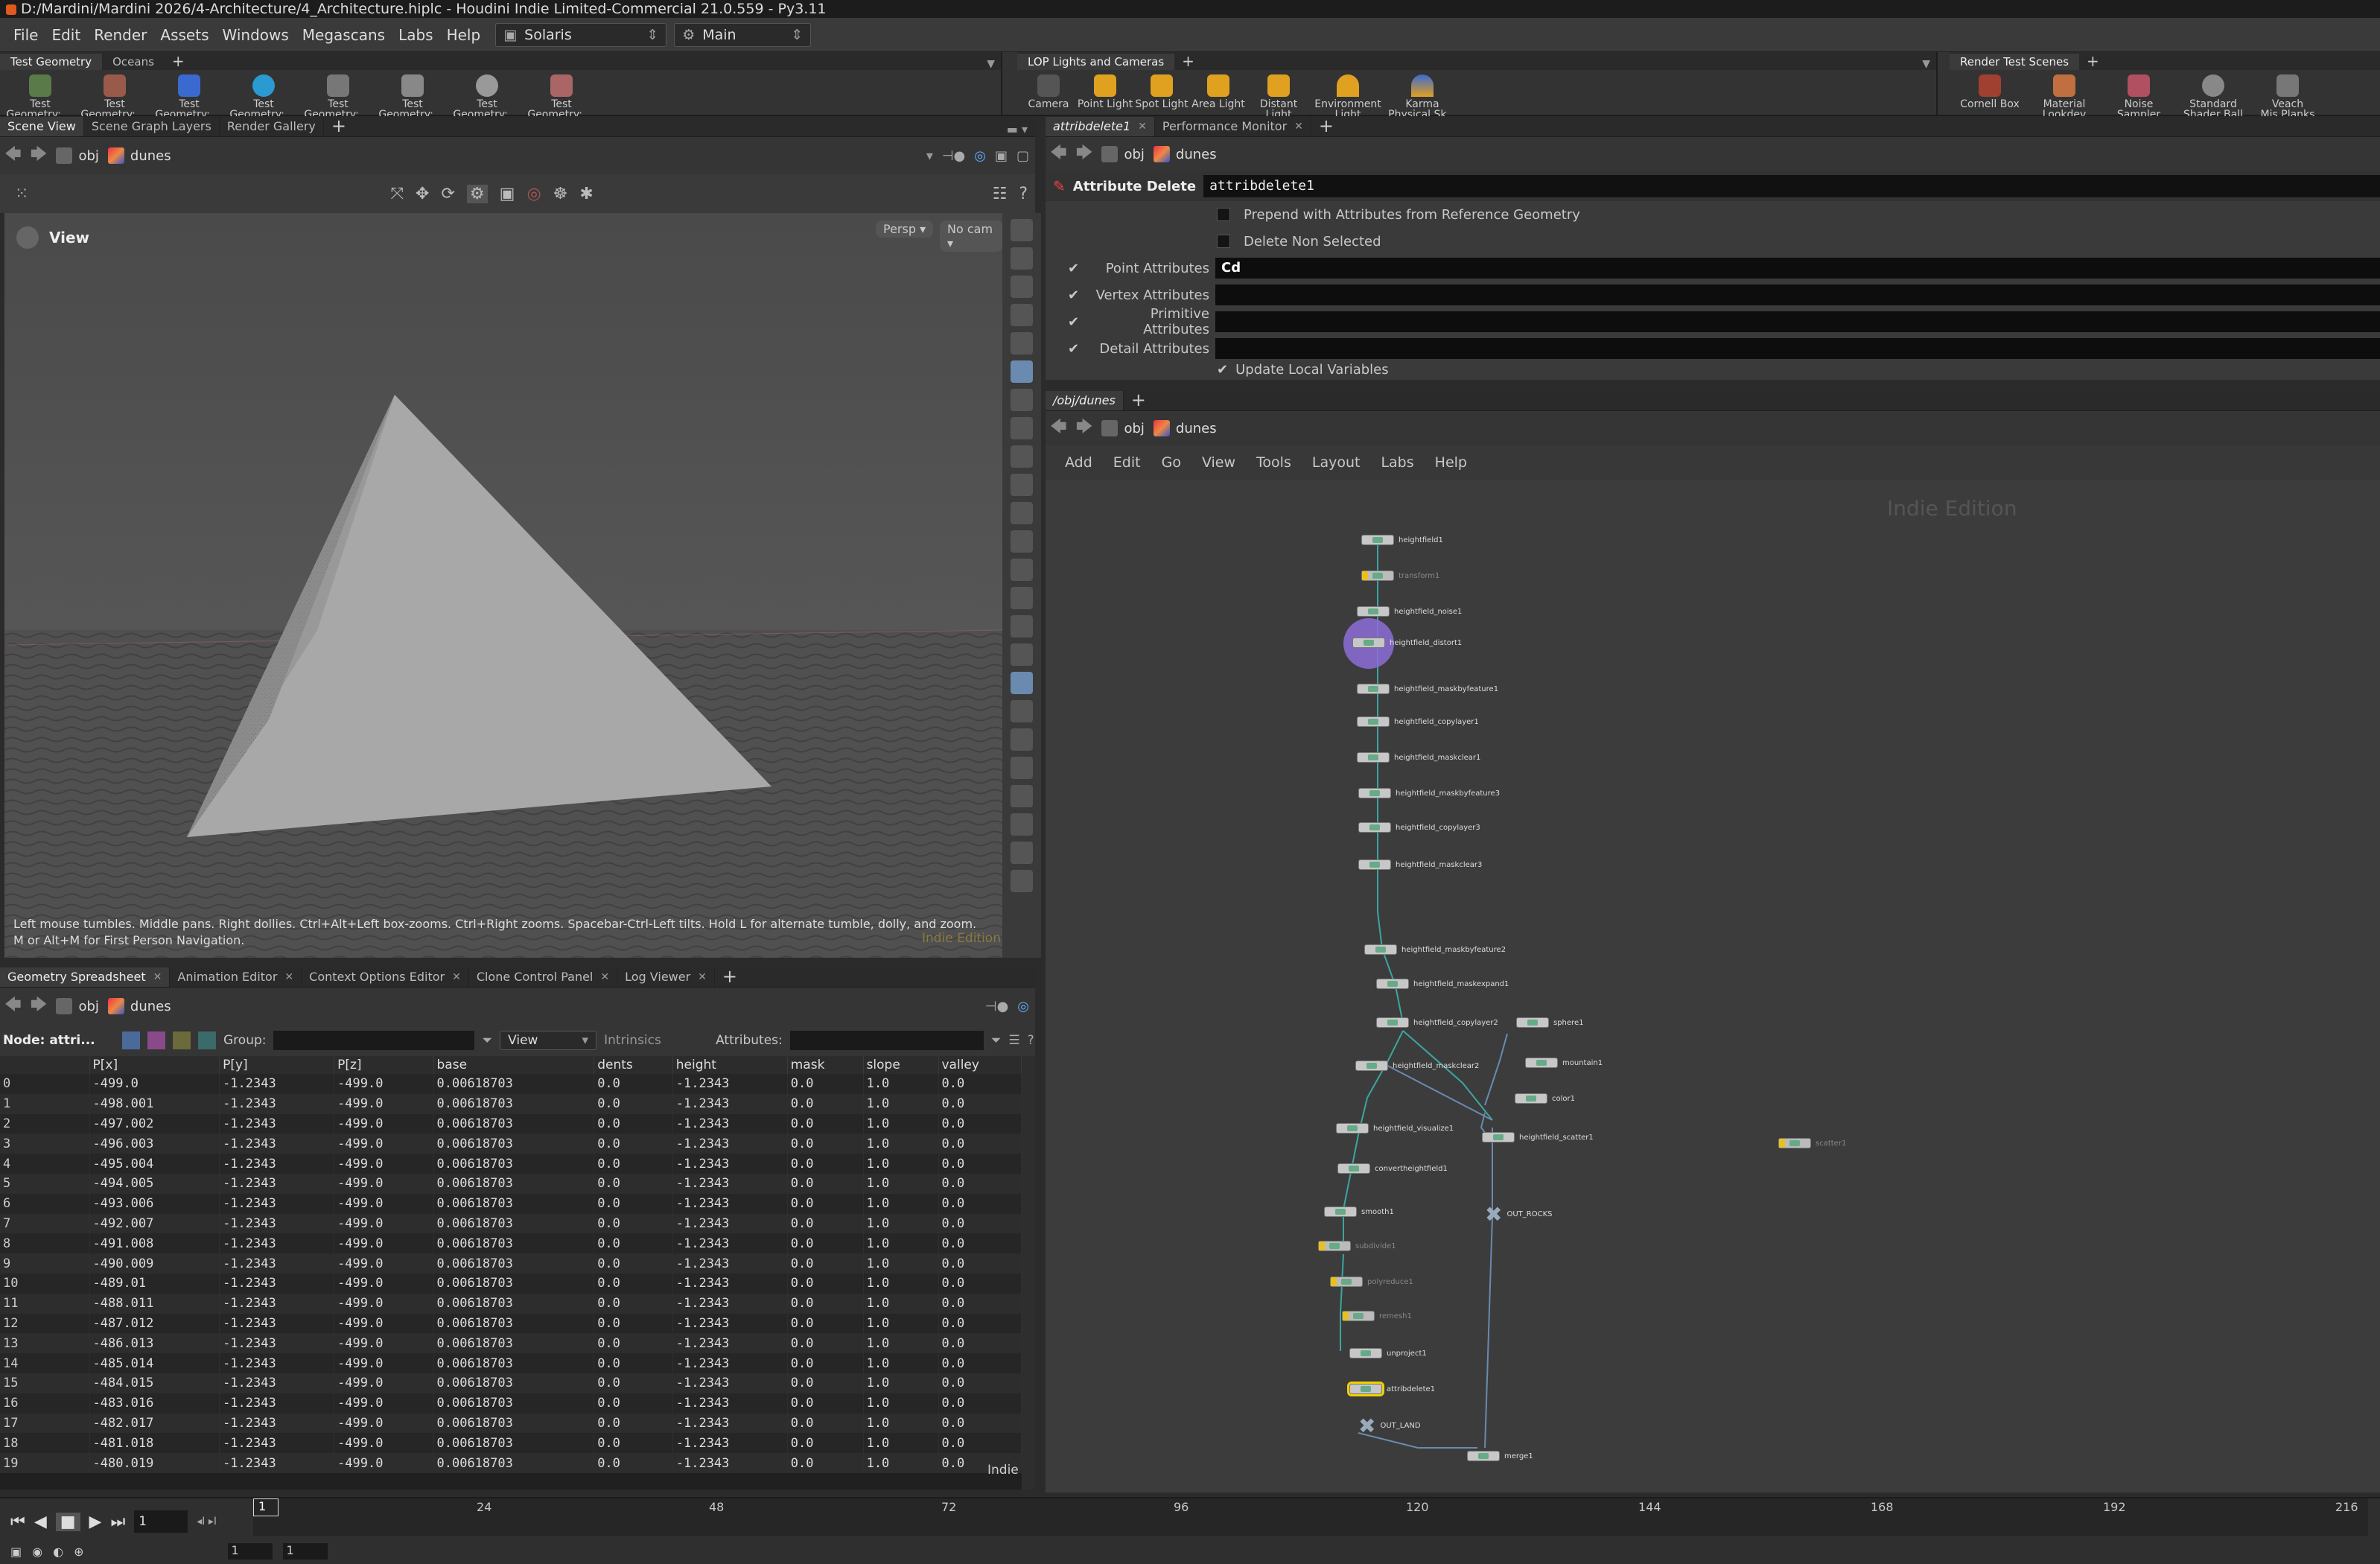 Image resolution: width=2380 pixels, height=1564 pixels. What do you see at coordinates (78, 1552) in the screenshot?
I see `realtime-icon: ⊕` at bounding box center [78, 1552].